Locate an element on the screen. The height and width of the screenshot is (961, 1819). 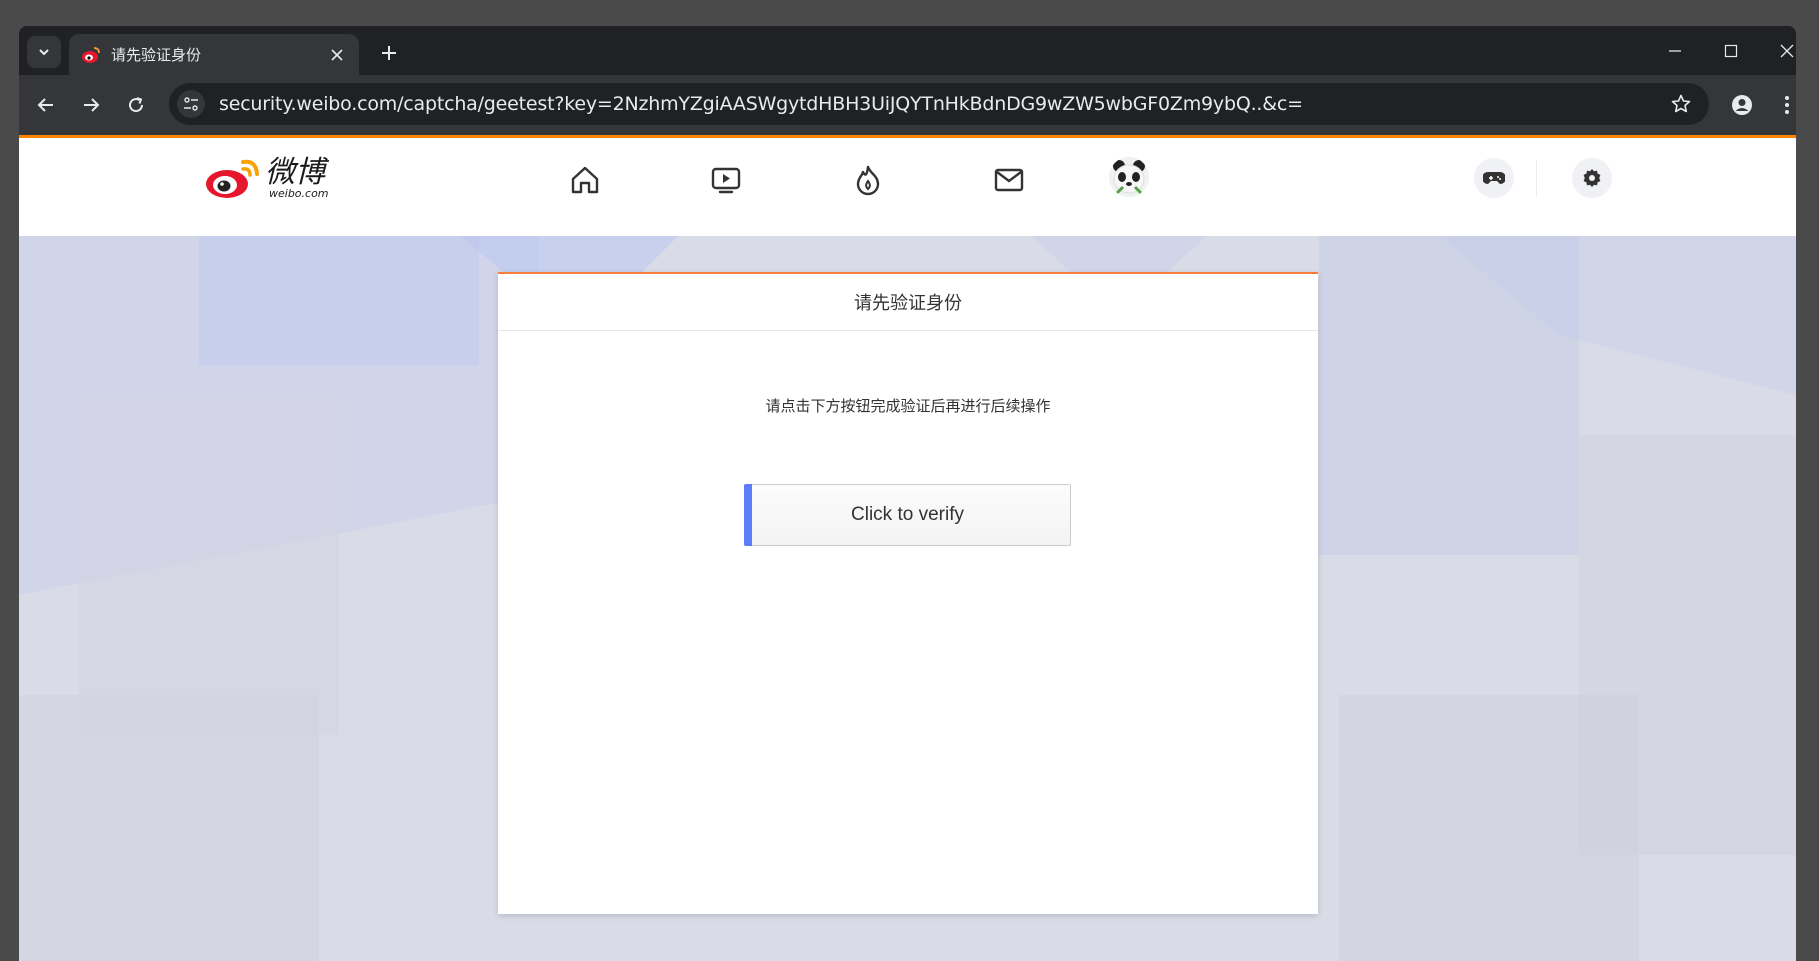
logo-chinese-text: 微博 is located at coordinates (295, 172).